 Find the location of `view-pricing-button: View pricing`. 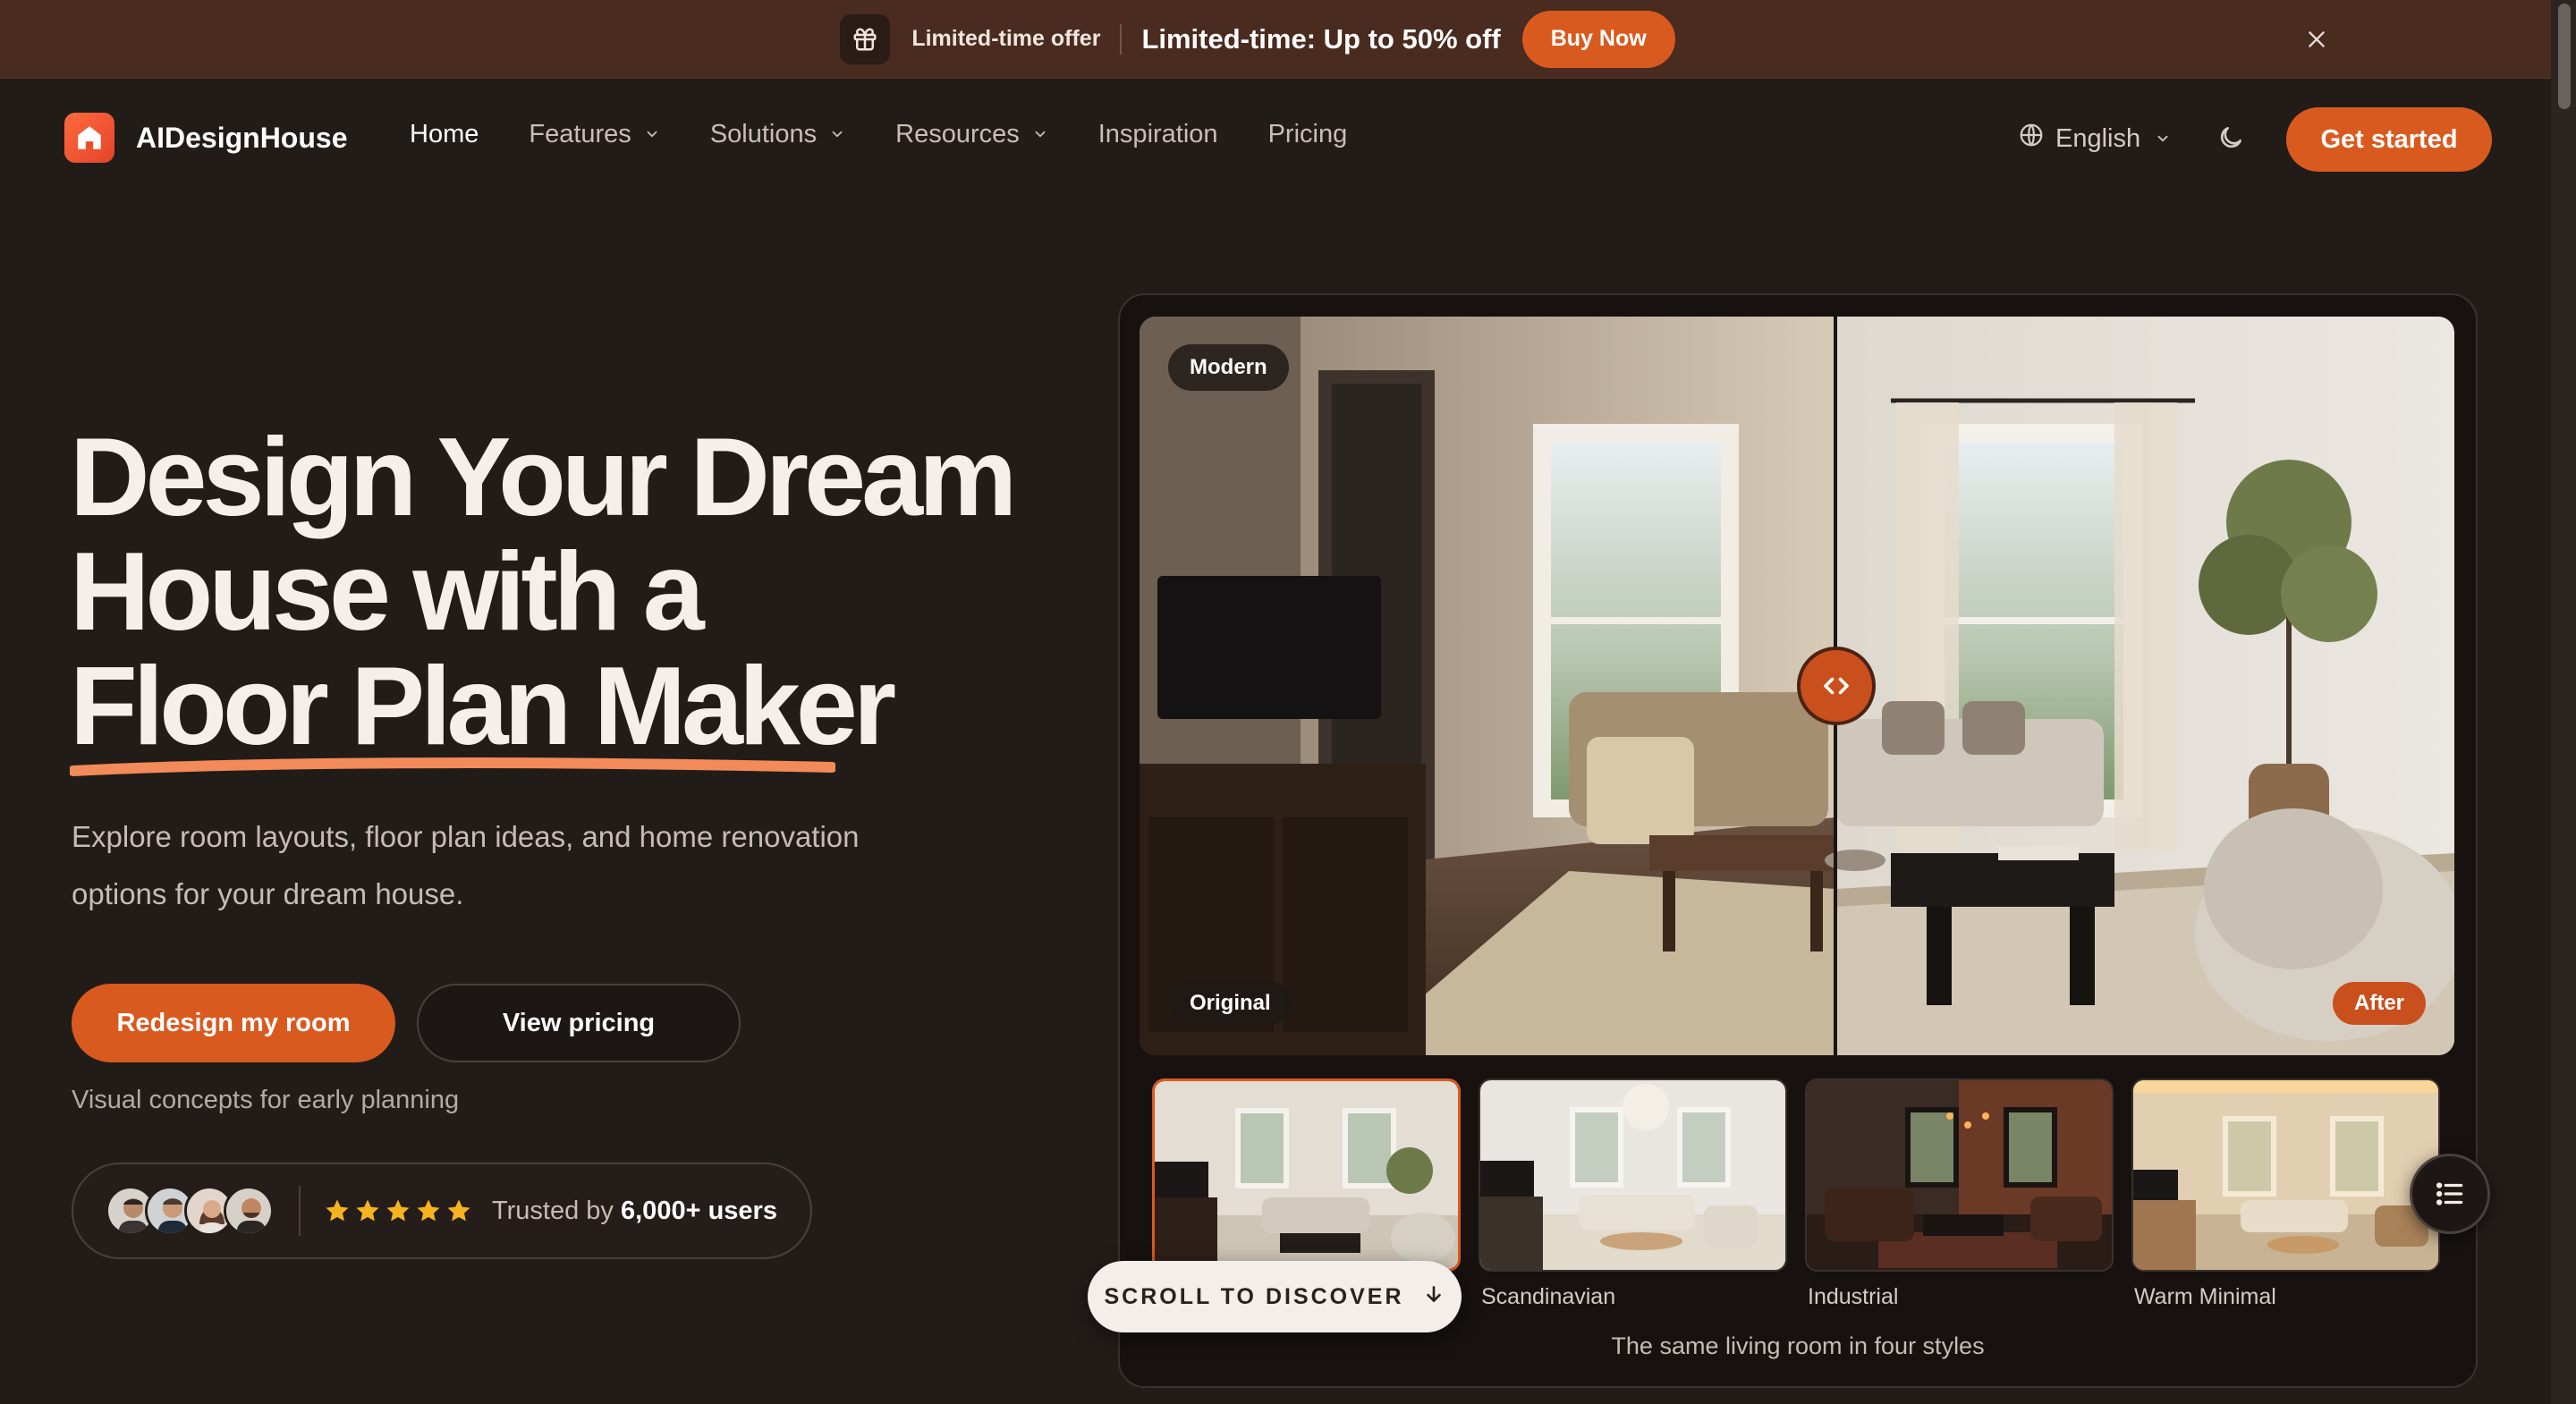

view-pricing-button: View pricing is located at coordinates (579, 1023).